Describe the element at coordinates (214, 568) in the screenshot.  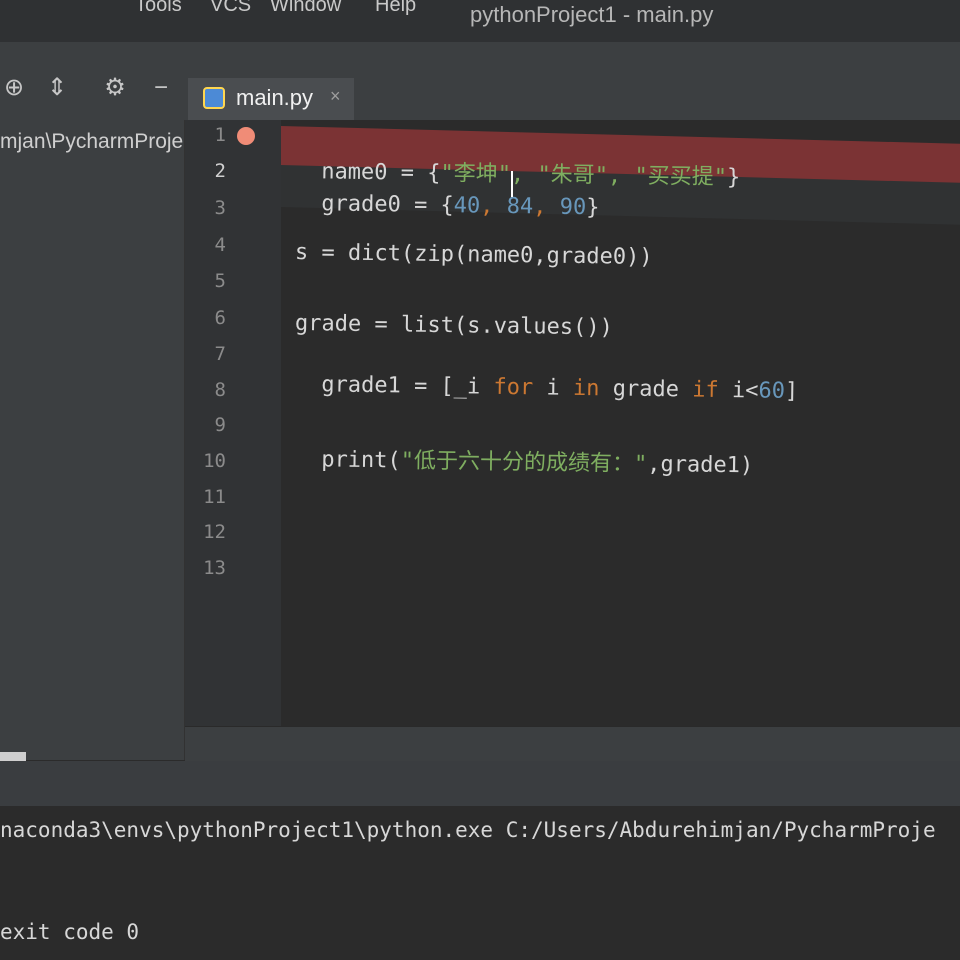
I see `line-number: 13` at that location.